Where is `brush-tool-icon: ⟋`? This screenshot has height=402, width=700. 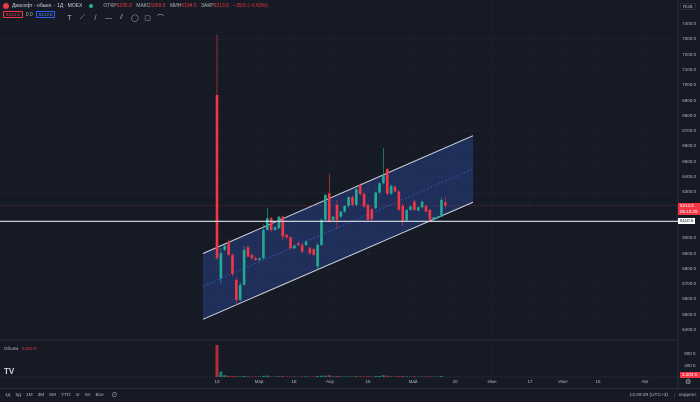
brush-tool-icon: ⟋ is located at coordinates (82, 18).